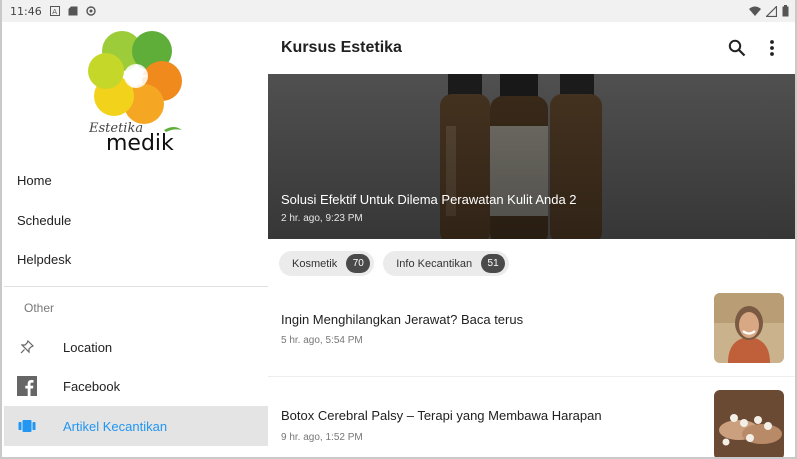 This screenshot has height=459, width=797. I want to click on sync-icon, so click(91, 11).